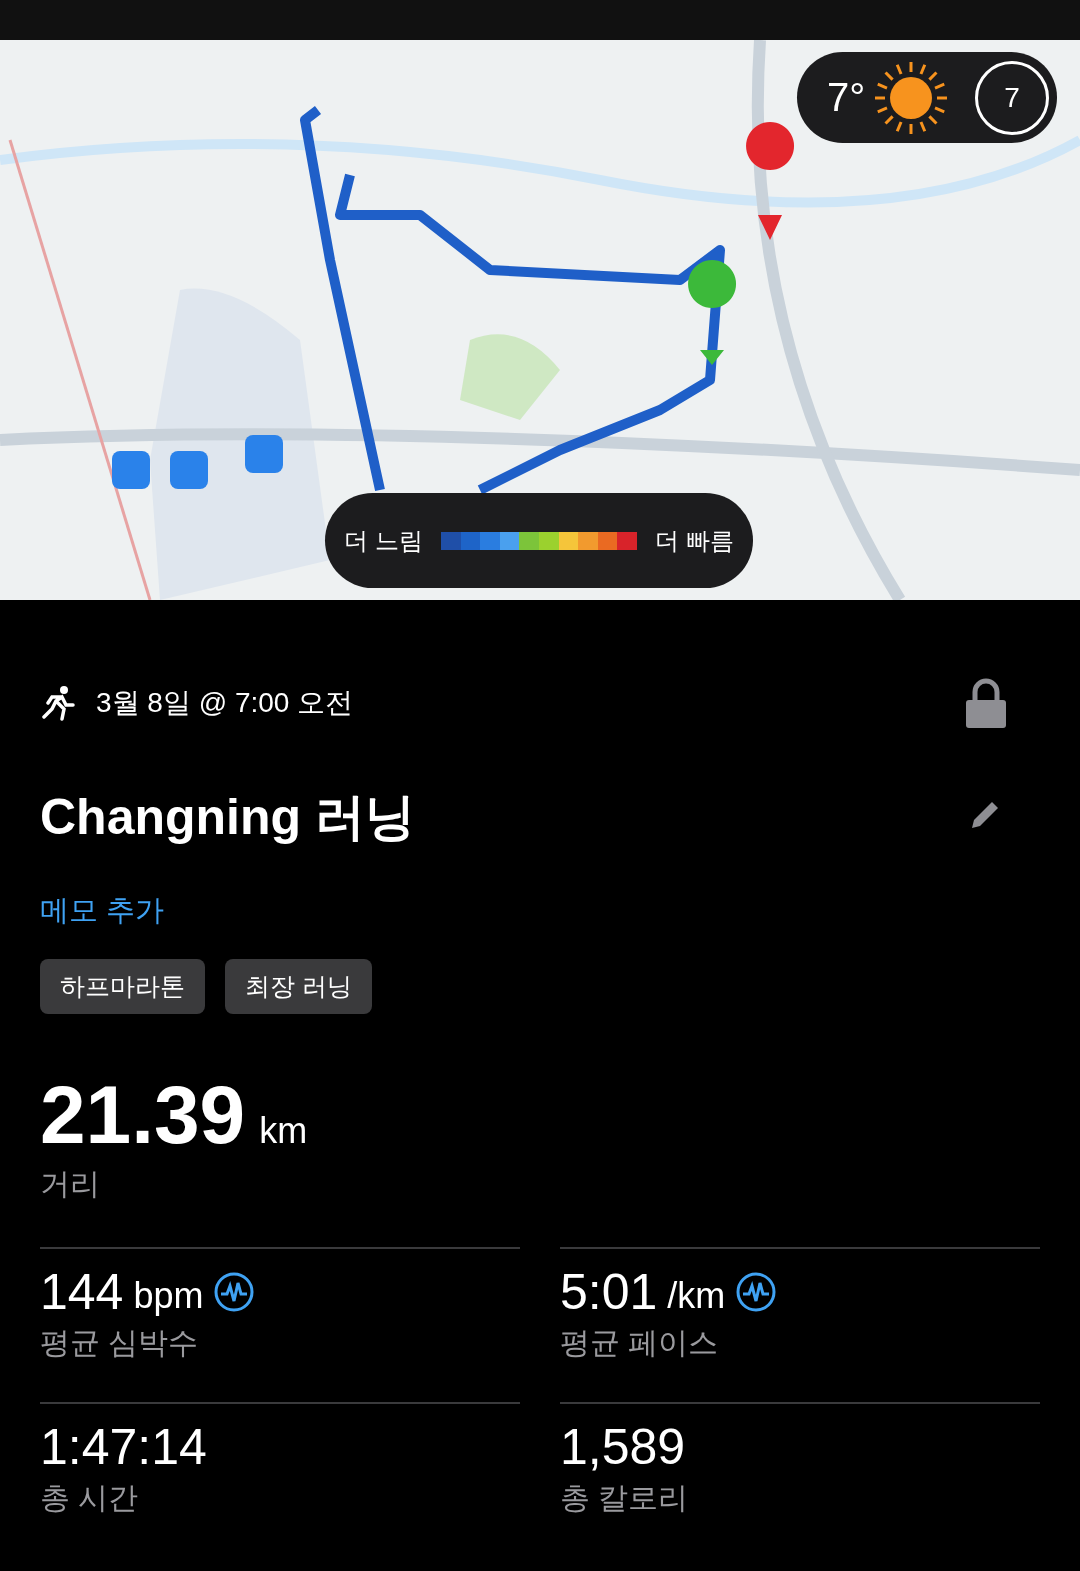 The width and height of the screenshot is (1080, 1571). What do you see at coordinates (123, 1447) in the screenshot?
I see `stat-value: 1:47:14` at bounding box center [123, 1447].